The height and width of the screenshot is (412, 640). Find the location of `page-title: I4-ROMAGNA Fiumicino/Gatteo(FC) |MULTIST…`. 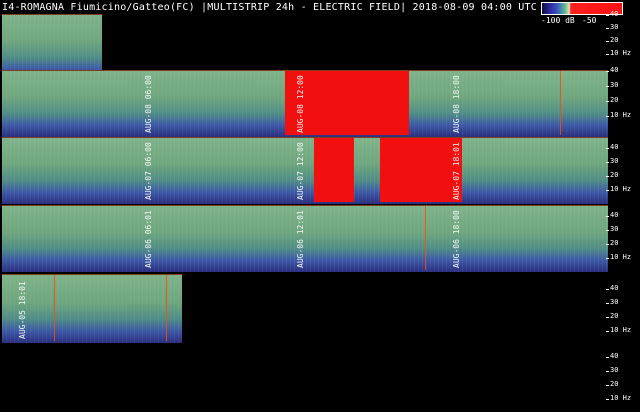

page-title: I4-ROMAGNA Fiumicino/Gatteo(FC) |MULTIST… is located at coordinates (304, 7).